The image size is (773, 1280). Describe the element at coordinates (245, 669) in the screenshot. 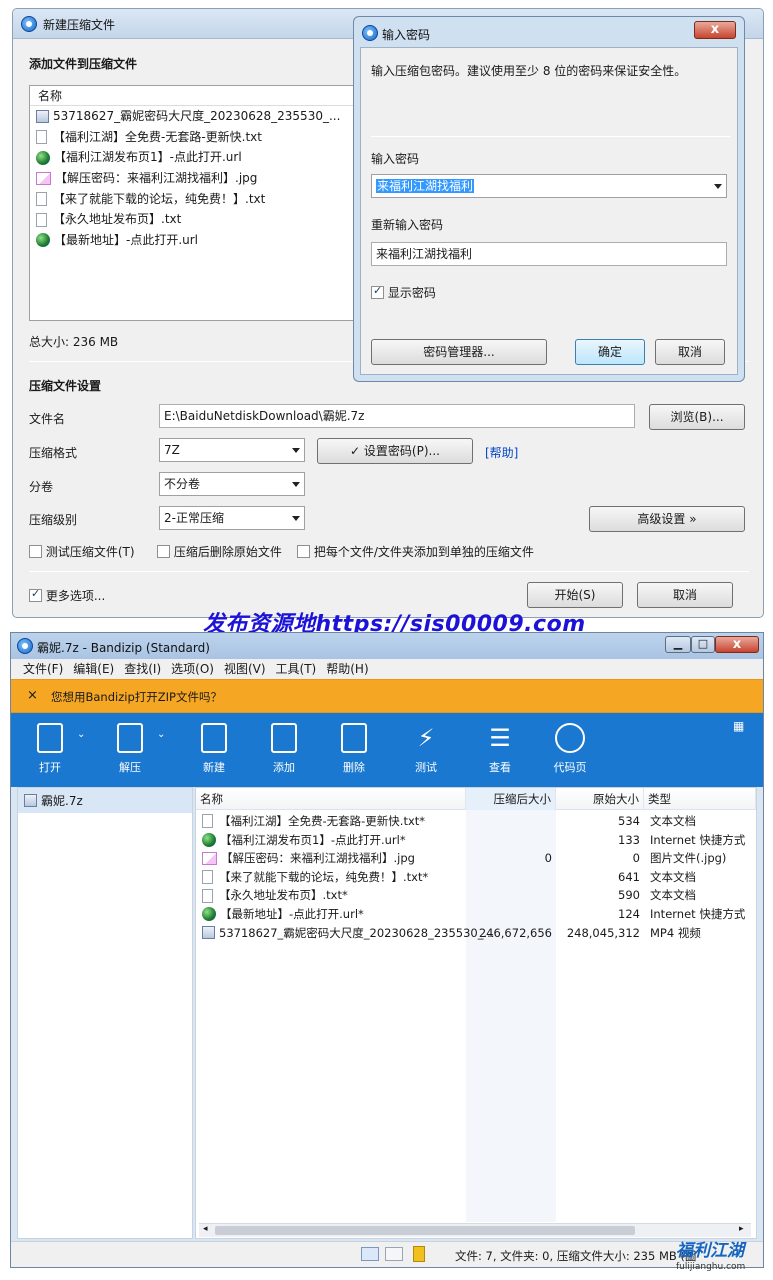

I see `menu-item: 视图(V)` at that location.